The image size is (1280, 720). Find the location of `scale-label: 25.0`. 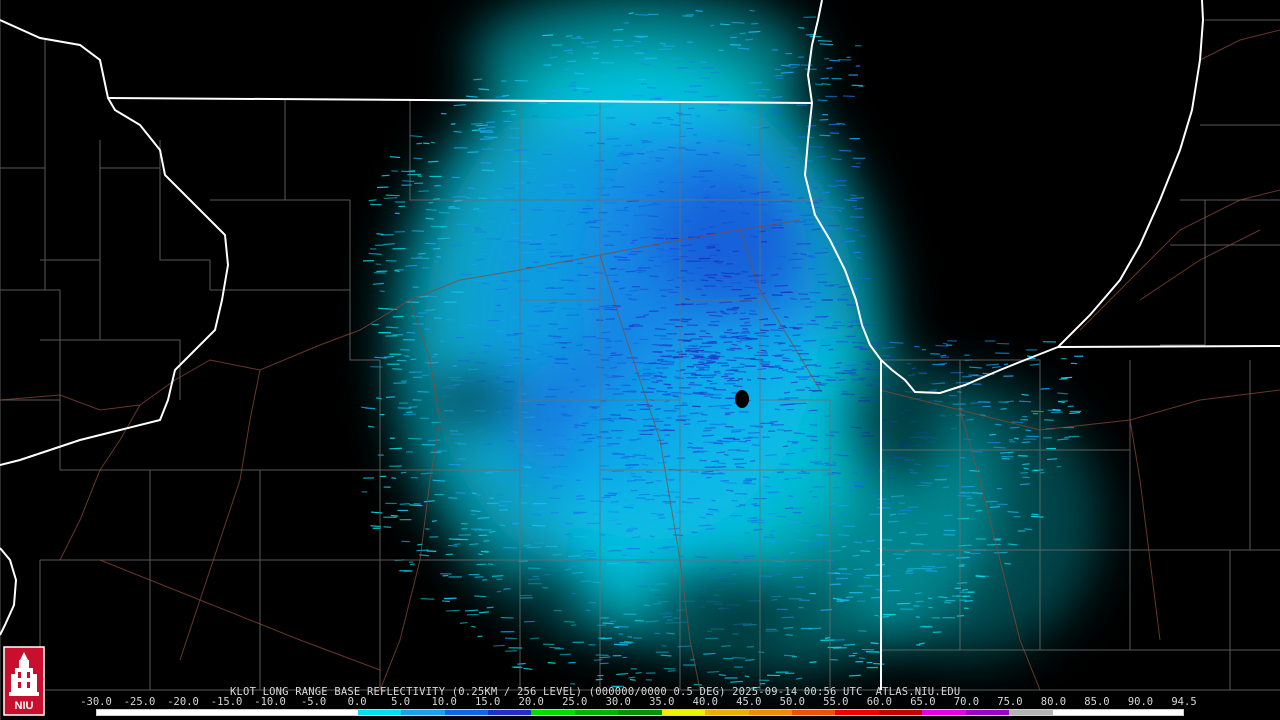

scale-label: 25.0 is located at coordinates (575, 702).